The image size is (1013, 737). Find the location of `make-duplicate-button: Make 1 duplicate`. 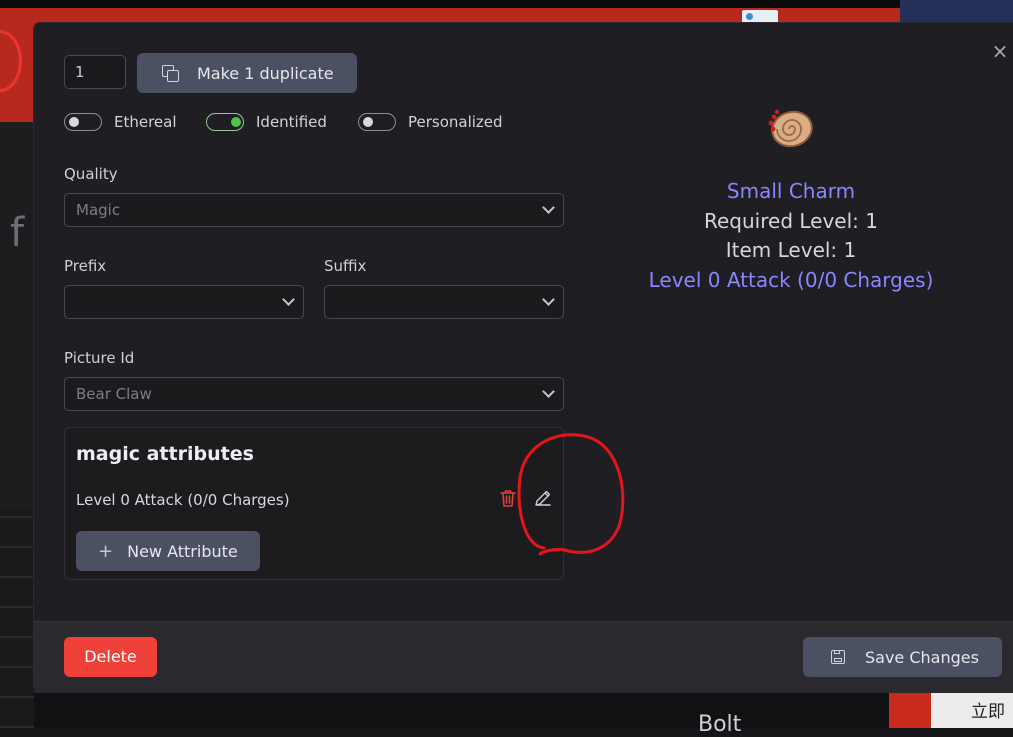

make-duplicate-button: Make 1 duplicate is located at coordinates (247, 73).